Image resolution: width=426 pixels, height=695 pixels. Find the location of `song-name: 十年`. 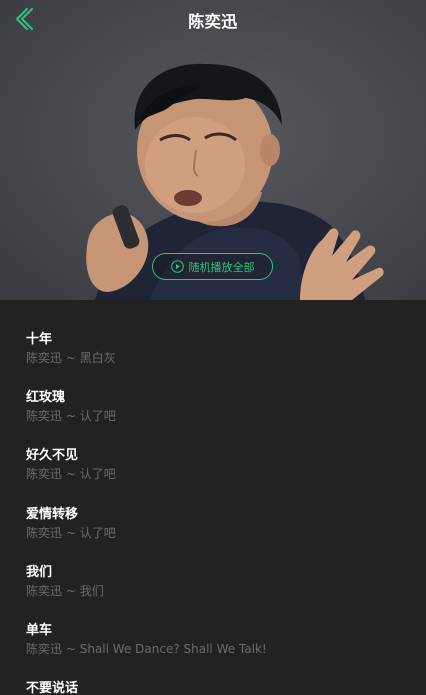

song-name: 十年 is located at coordinates (39, 339).